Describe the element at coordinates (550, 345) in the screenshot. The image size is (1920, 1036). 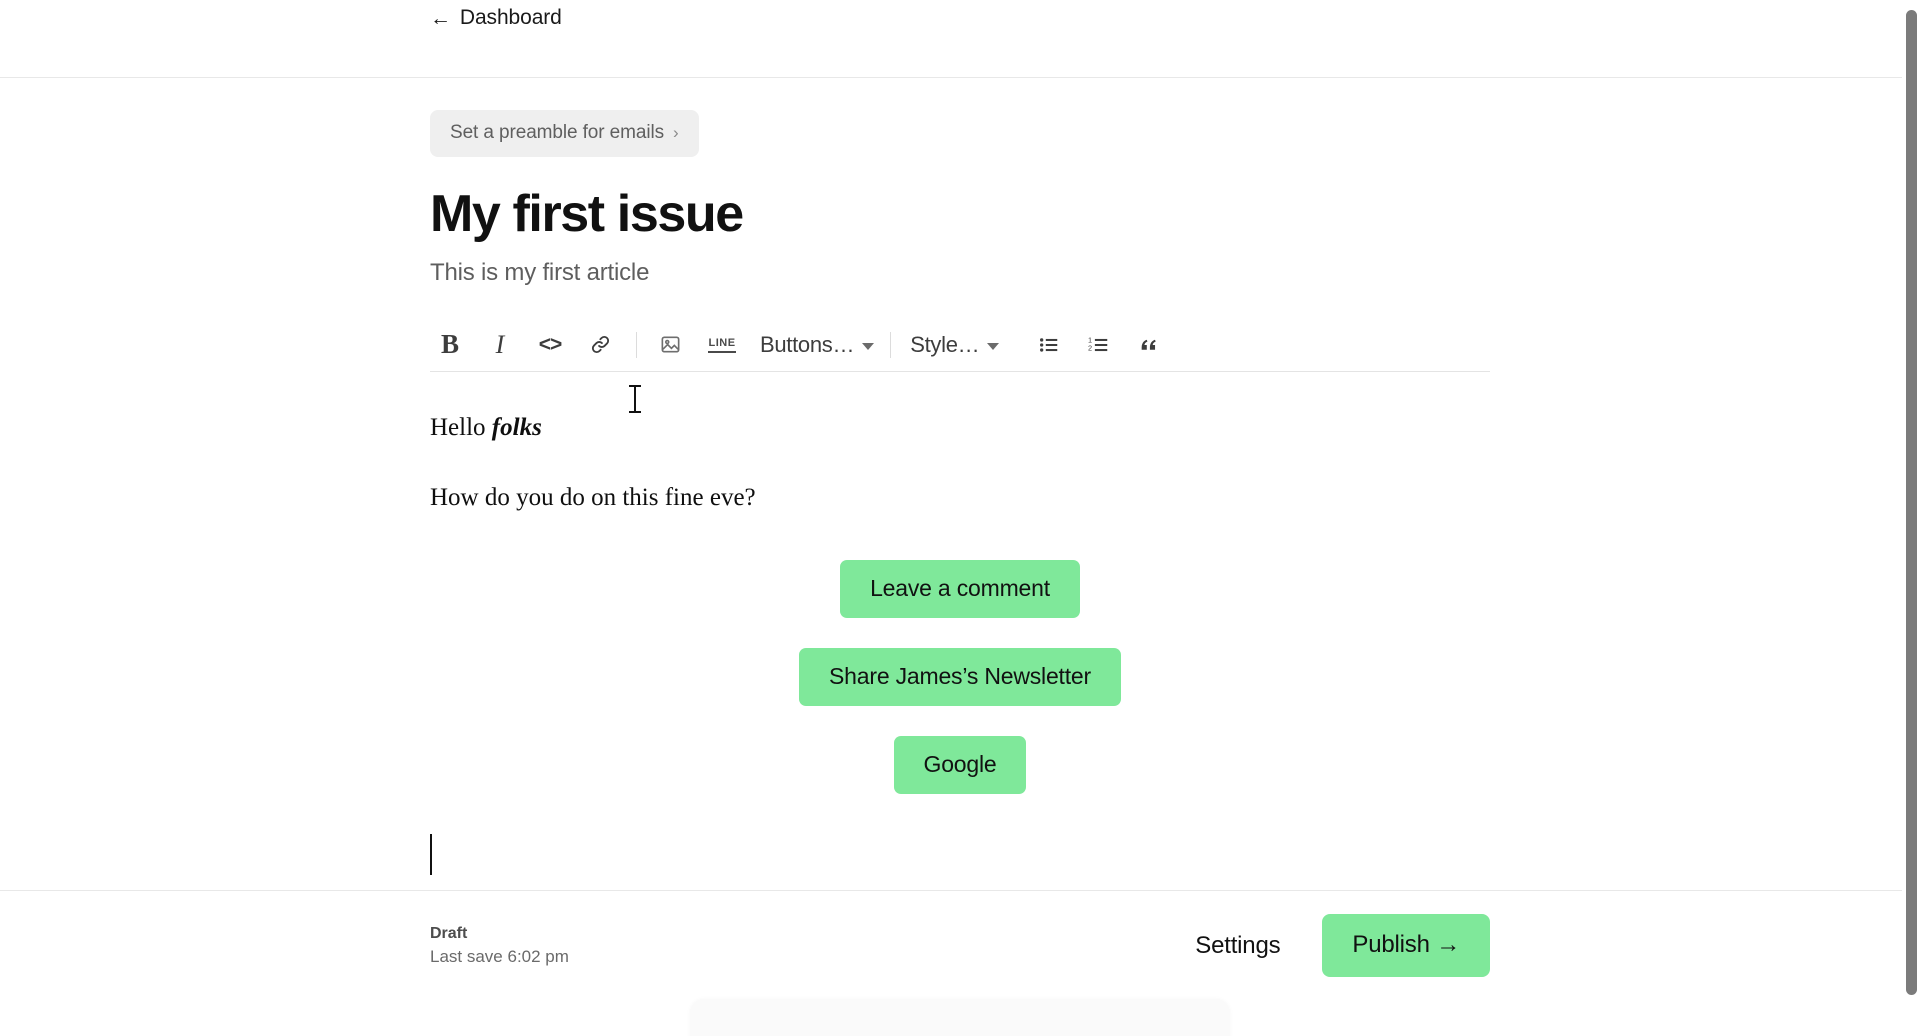
I see `code-button: <>` at that location.